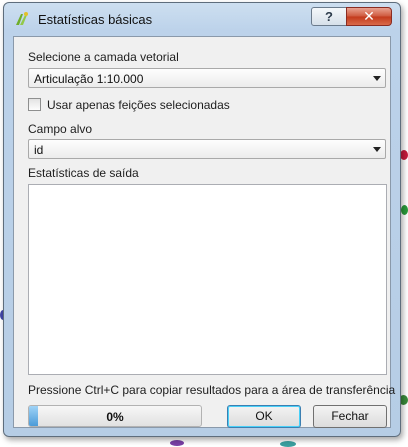 The image size is (408, 447). Describe the element at coordinates (22, 18) in the screenshot. I see `qgis-app-icon` at that location.